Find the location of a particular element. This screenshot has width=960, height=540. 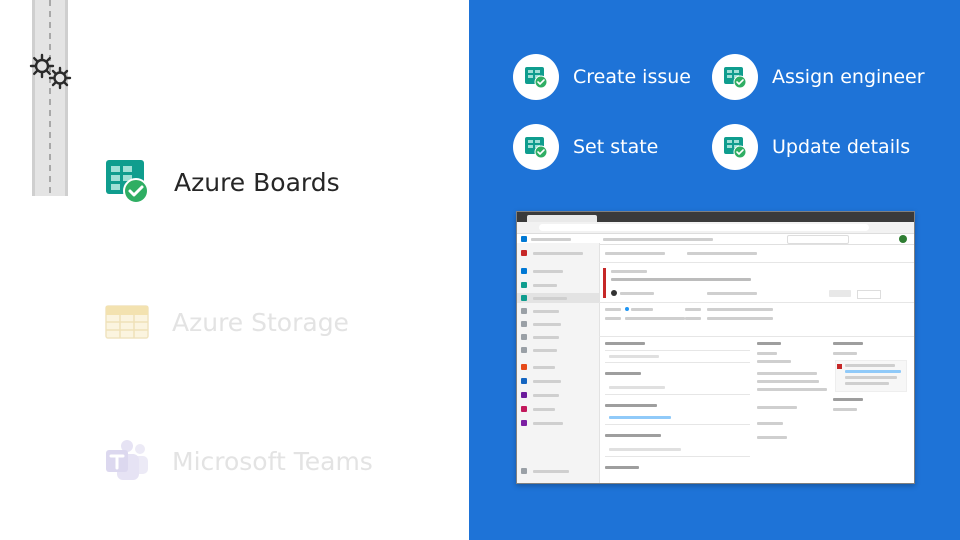

action-label: Create issue is located at coordinates (632, 77).